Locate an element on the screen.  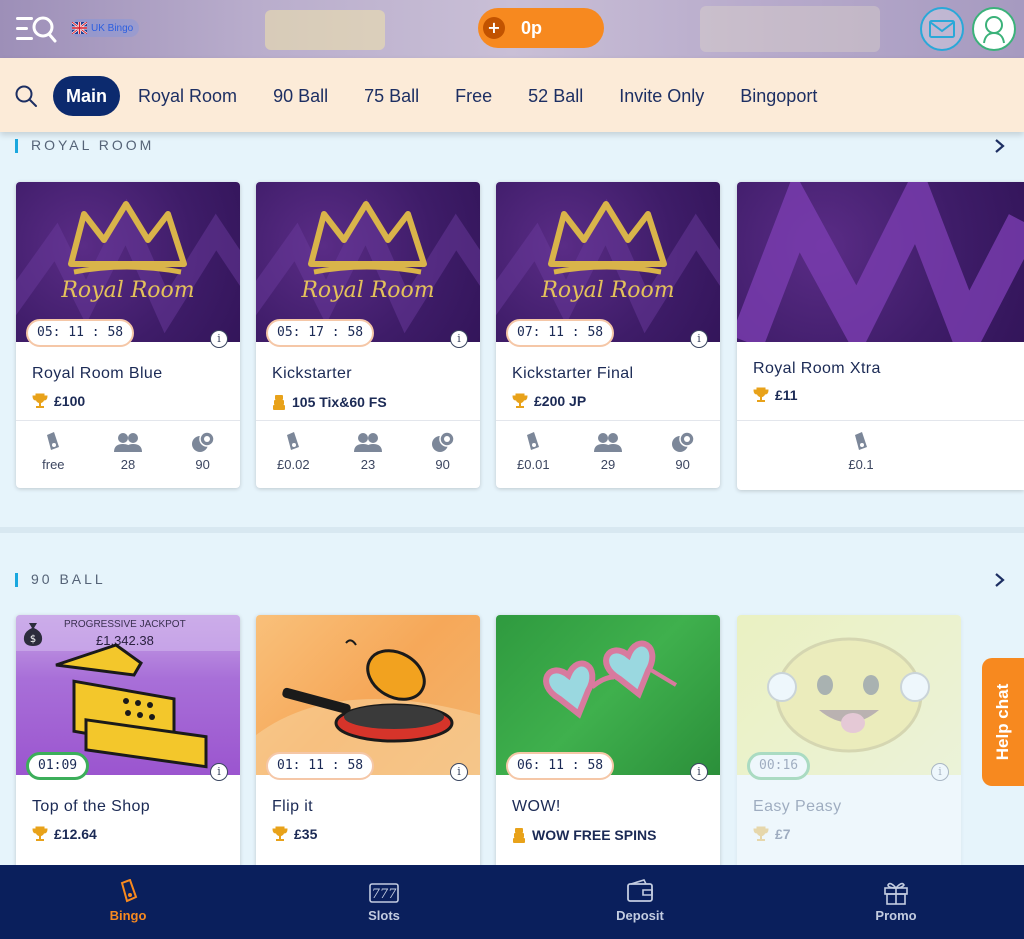
wallet-icon is located at coordinates (640, 890).